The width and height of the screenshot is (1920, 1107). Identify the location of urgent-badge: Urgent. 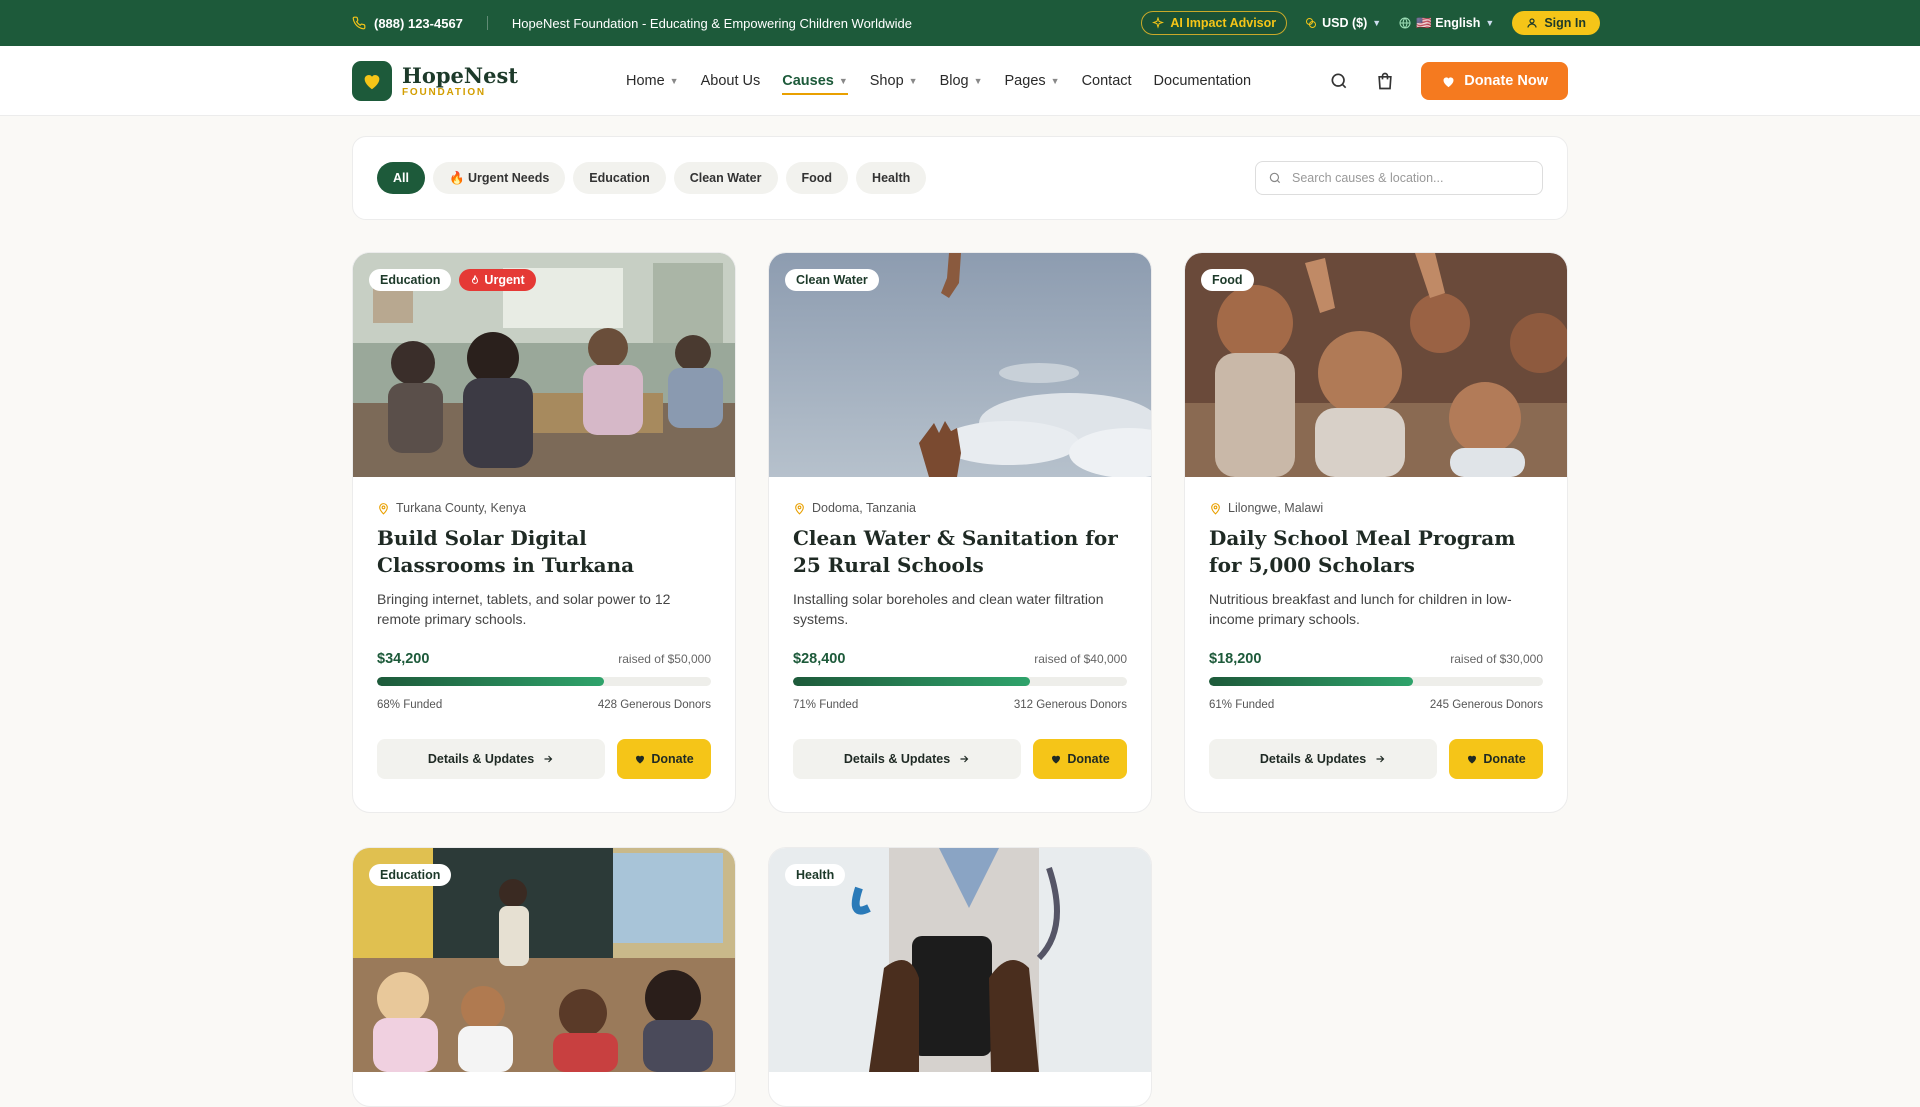
(497, 280).